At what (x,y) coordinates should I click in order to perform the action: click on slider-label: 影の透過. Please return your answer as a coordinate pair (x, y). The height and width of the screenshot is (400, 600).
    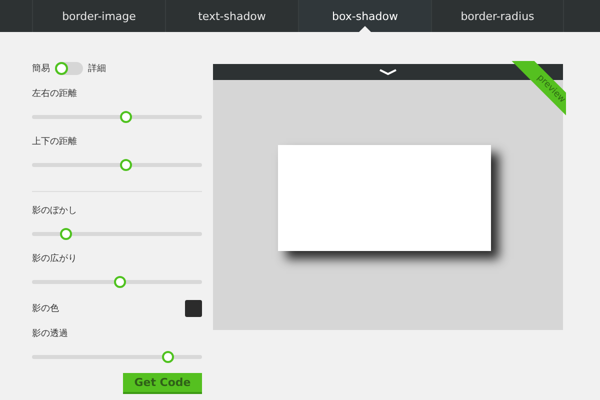
    Looking at the image, I should click on (50, 334).